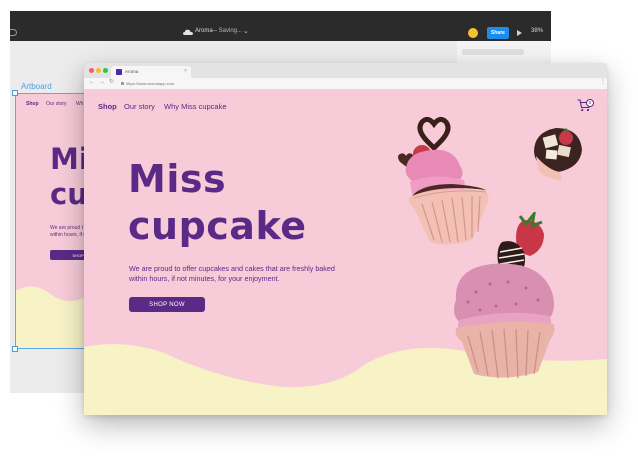 The image size is (638, 470). What do you see at coordinates (519, 33) in the screenshot?
I see `play-icon` at bounding box center [519, 33].